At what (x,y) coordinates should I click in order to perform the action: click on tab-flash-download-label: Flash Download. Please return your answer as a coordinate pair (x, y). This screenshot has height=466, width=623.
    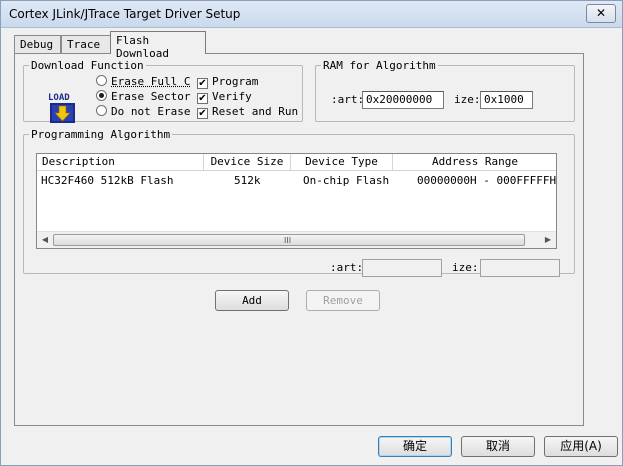
    Looking at the image, I should click on (142, 47).